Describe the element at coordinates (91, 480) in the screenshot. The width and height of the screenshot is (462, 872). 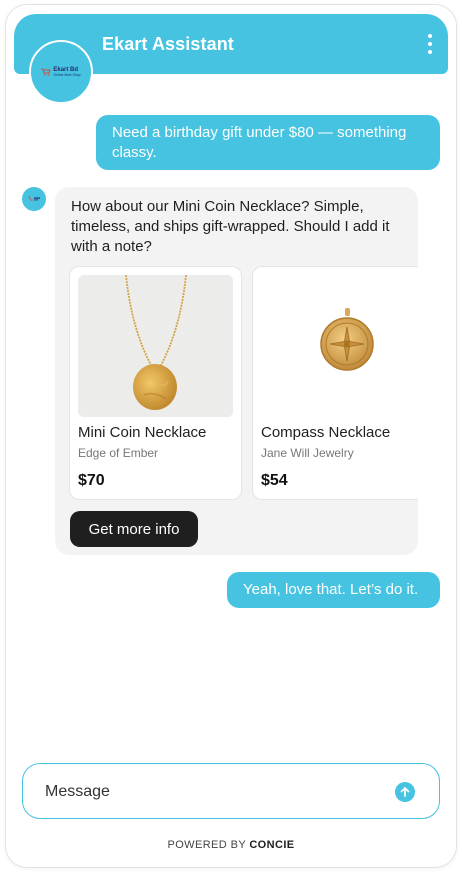
I see `product-price: $70` at that location.